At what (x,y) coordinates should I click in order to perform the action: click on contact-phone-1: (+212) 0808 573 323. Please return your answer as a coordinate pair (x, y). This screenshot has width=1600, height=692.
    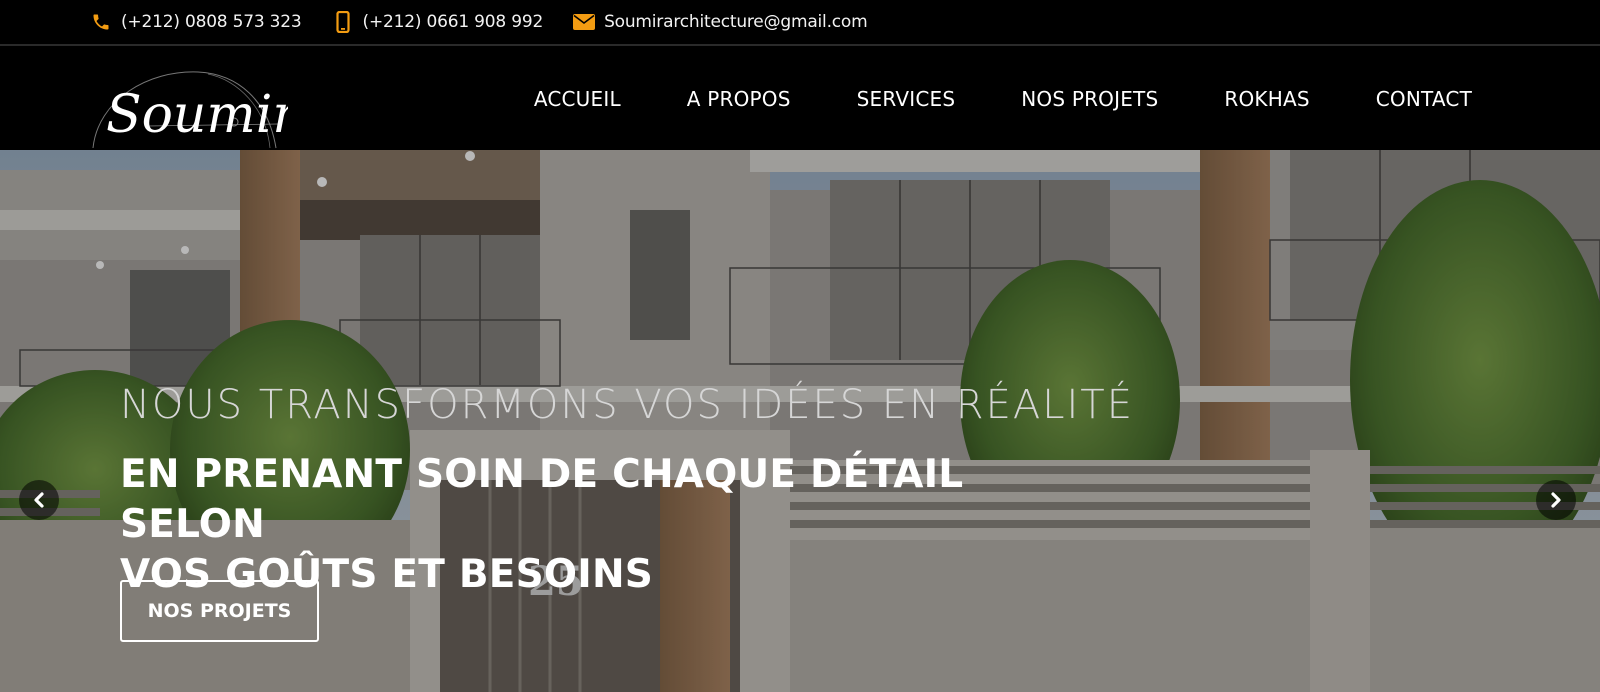
    Looking at the image, I should click on (196, 22).